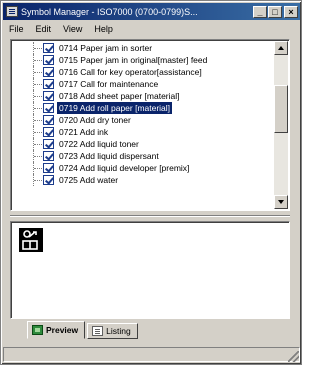 The image size is (320, 365). I want to click on tab-label: Preview, so click(62, 330).